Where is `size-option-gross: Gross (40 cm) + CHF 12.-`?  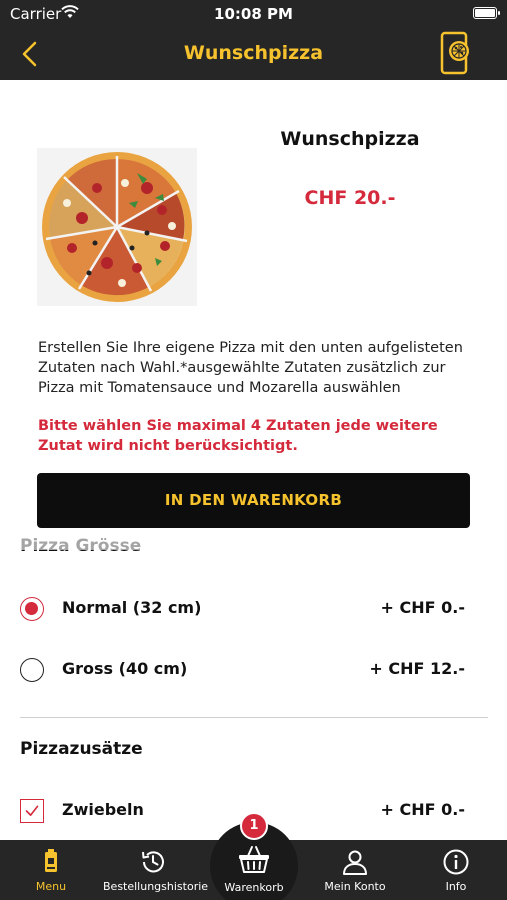 size-option-gross: Gross (40 cm) + CHF 12.- is located at coordinates (253, 670).